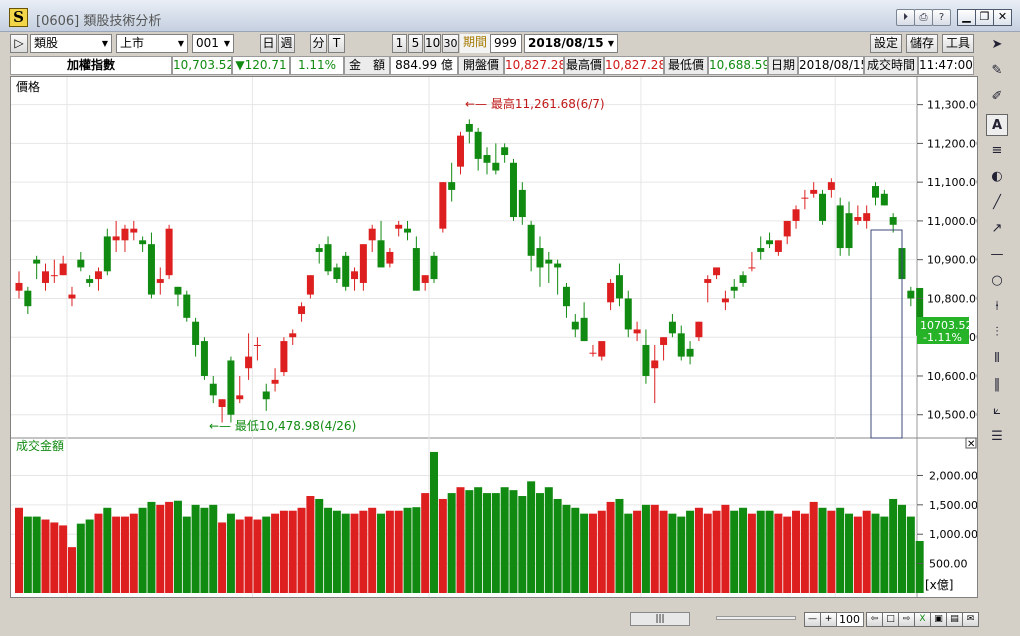 This screenshot has height=636, width=1020. Describe the element at coordinates (268, 43) in the screenshot. I see `day-button: 日` at that location.